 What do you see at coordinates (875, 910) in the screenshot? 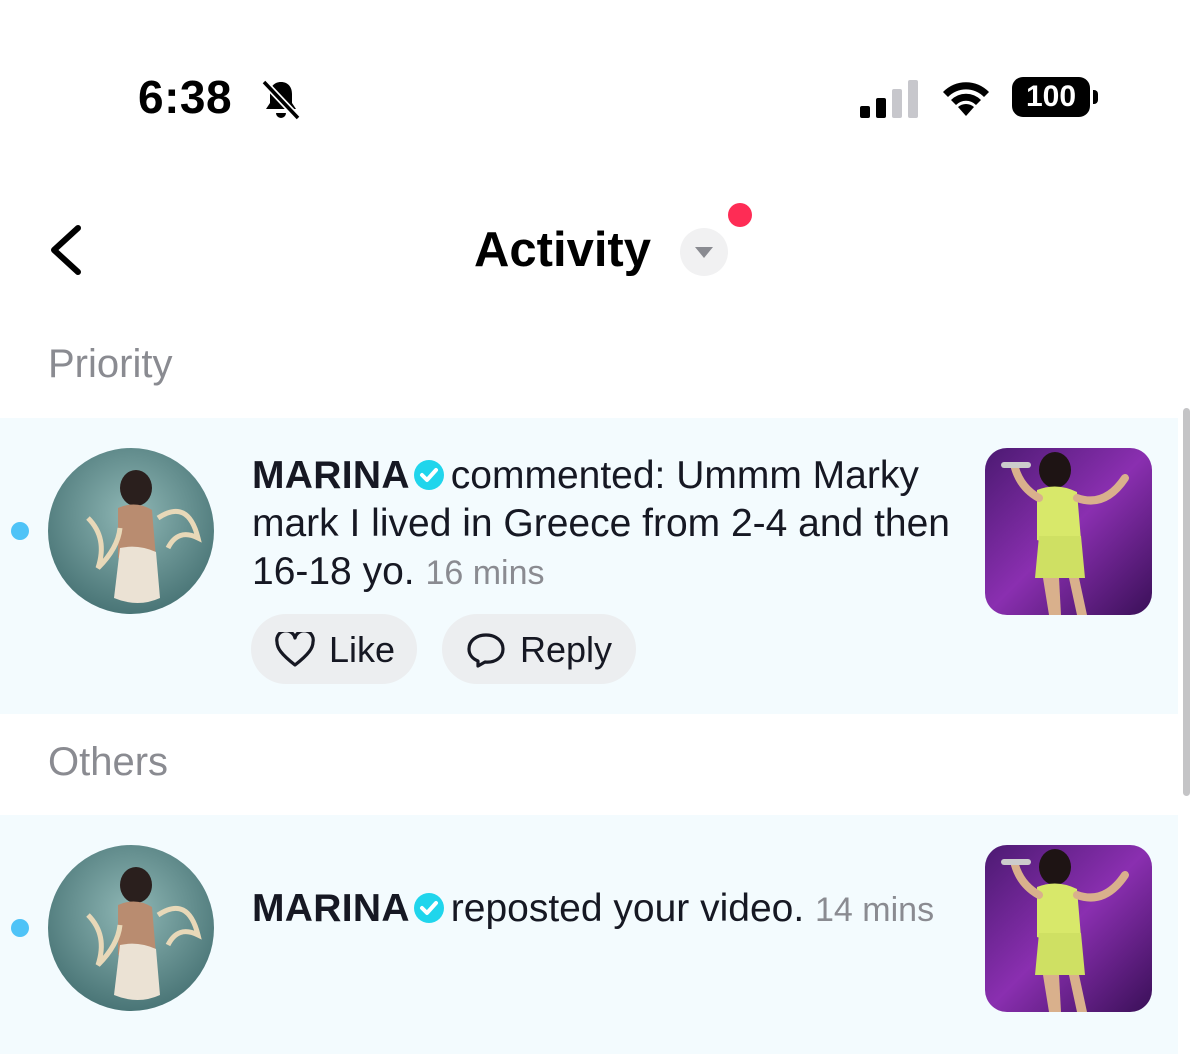
I see `timestamp: 14 mins` at bounding box center [875, 910].